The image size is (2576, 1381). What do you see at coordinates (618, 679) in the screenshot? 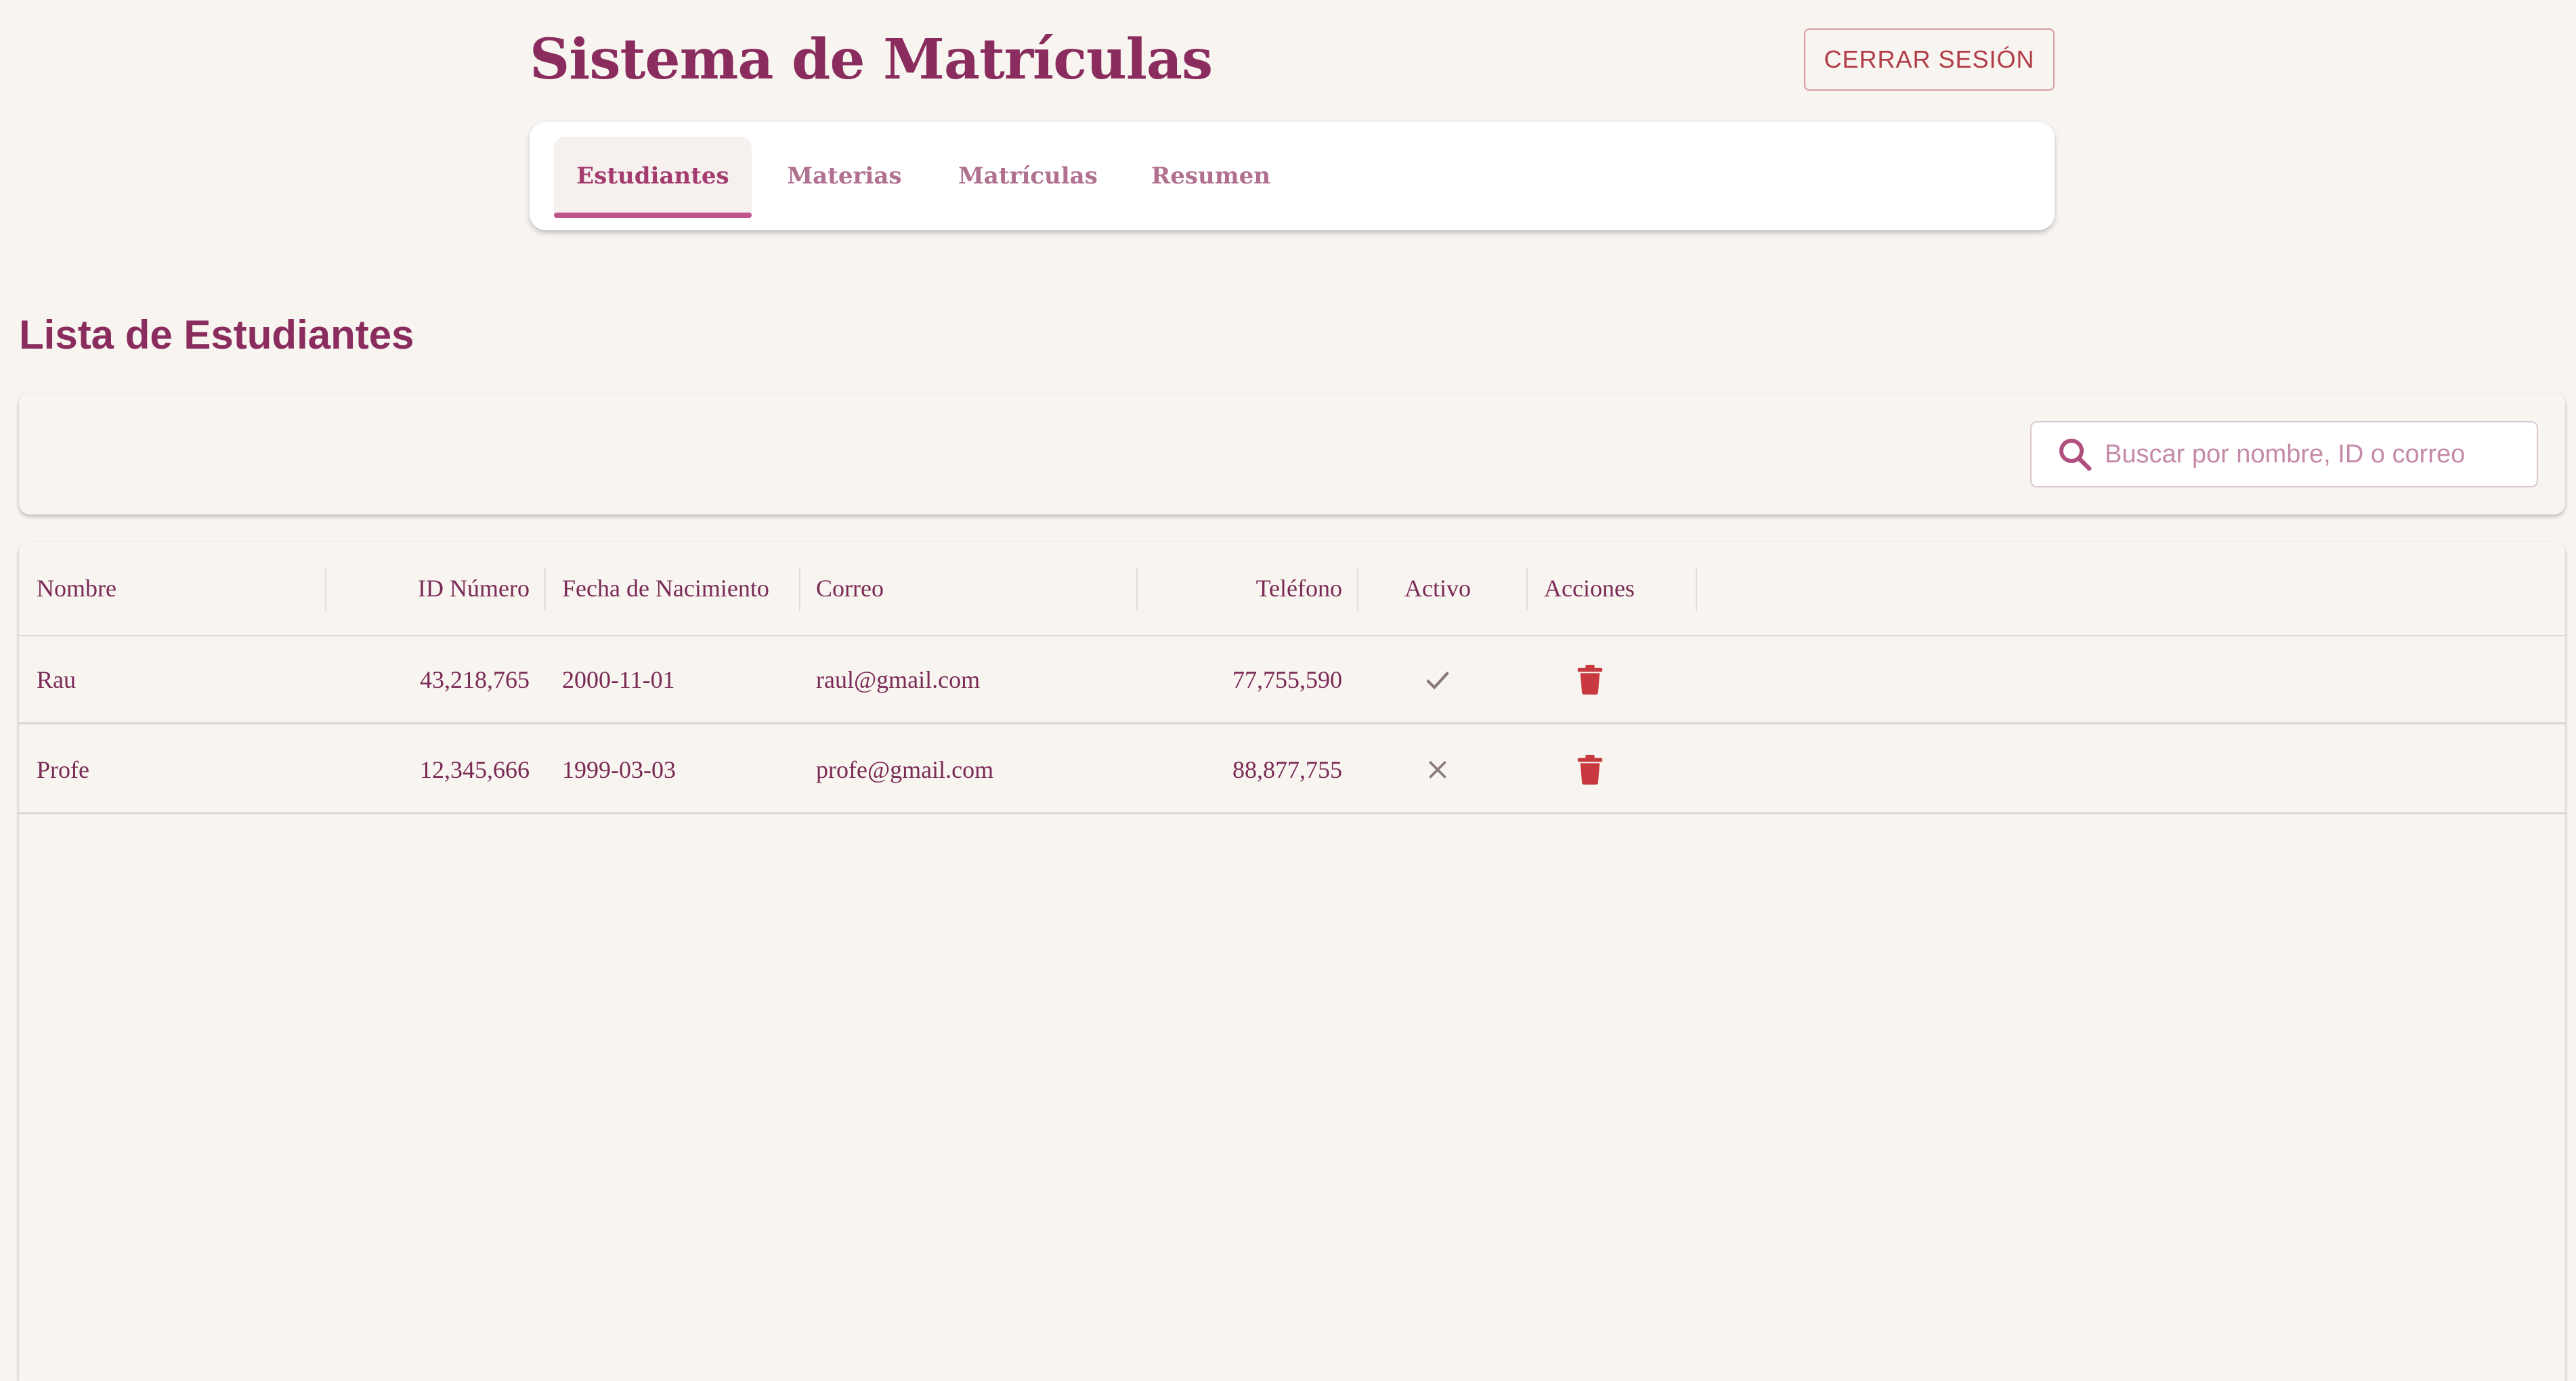
I see `cell-fecha: 2000-11-01` at bounding box center [618, 679].